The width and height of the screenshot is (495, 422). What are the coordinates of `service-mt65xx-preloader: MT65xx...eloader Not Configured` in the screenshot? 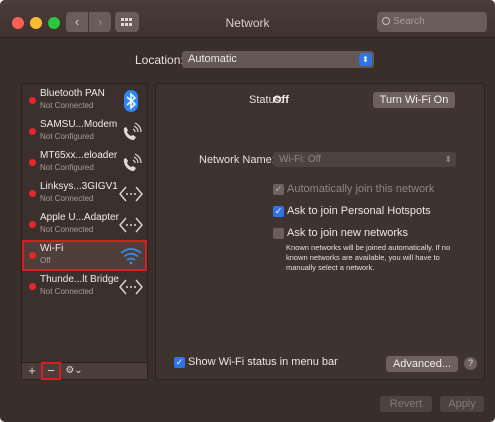 It's located at (84, 162).